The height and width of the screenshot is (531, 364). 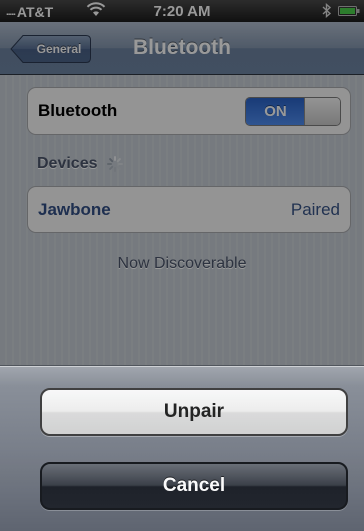 I want to click on bluetooth-toggle: ON, so click(x=293, y=111).